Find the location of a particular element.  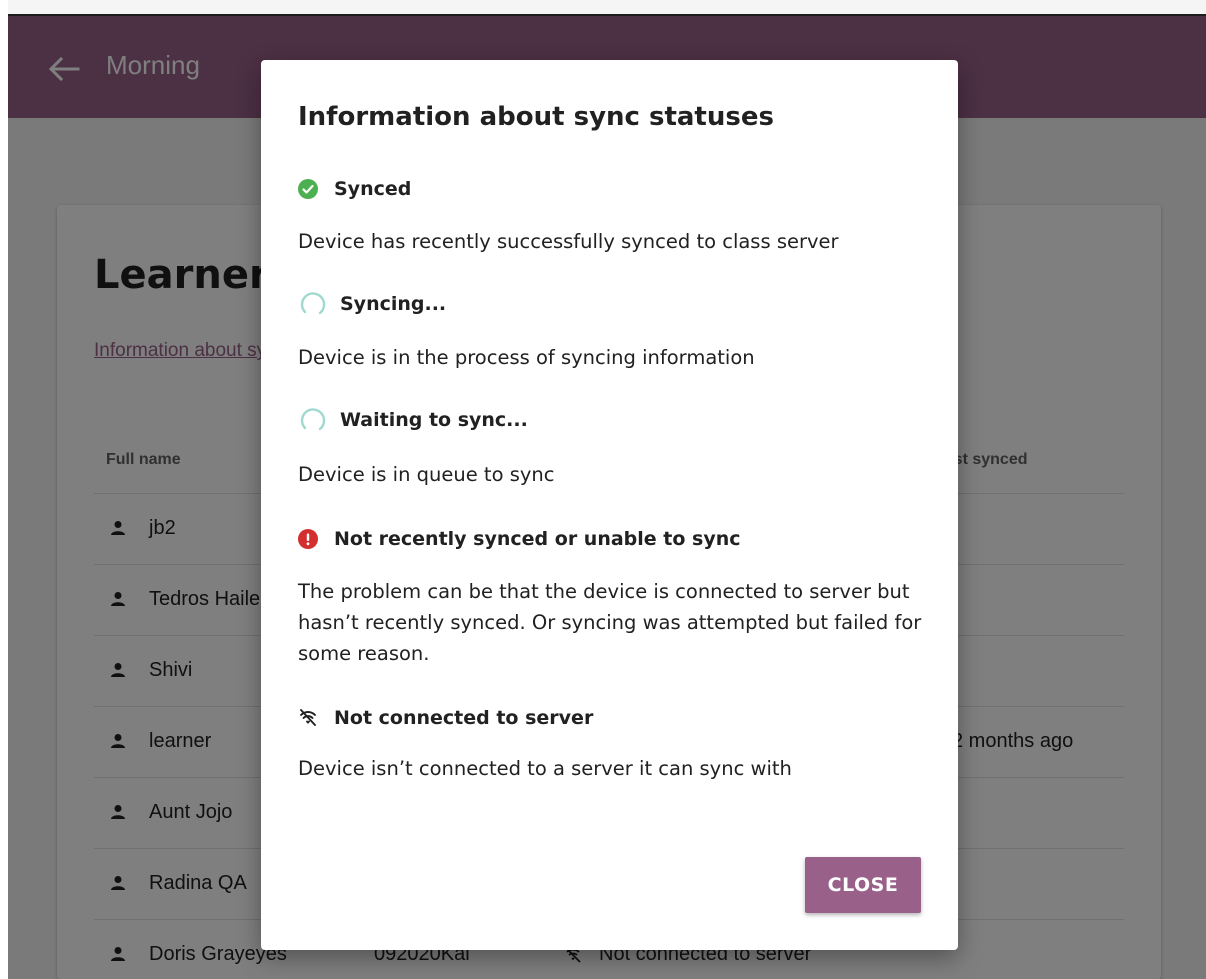

status-label: Not recently synced or unable to sync is located at coordinates (537, 539).